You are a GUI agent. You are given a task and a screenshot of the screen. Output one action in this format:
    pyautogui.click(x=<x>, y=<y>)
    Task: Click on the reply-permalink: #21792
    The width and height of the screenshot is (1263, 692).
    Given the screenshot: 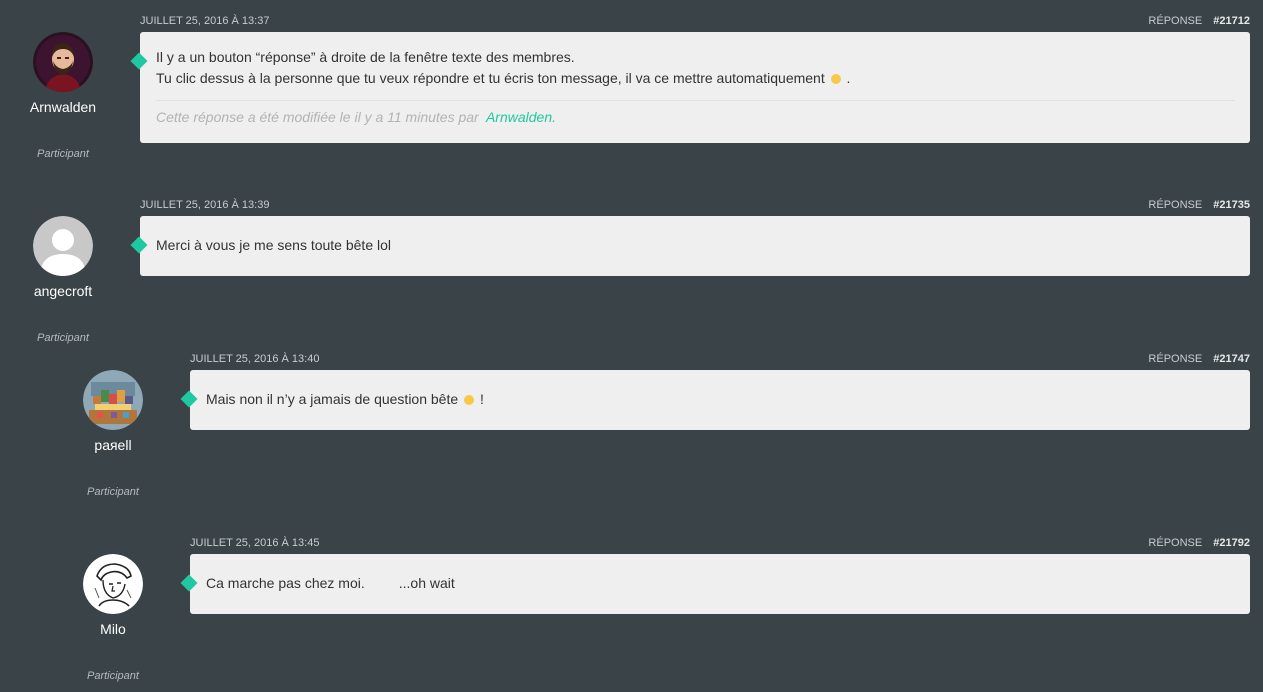 What is the action you would take?
    pyautogui.click(x=1231, y=543)
    